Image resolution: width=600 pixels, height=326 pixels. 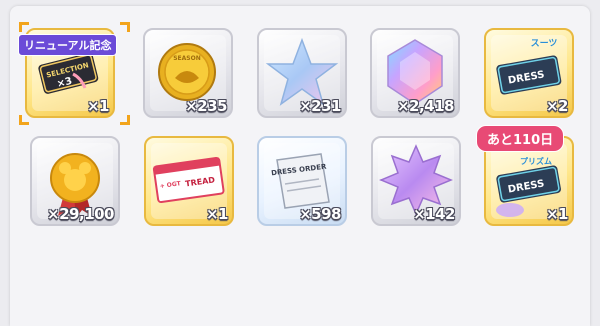 What do you see at coordinates (320, 214) in the screenshot?
I see `item-count: ×598` at bounding box center [320, 214].